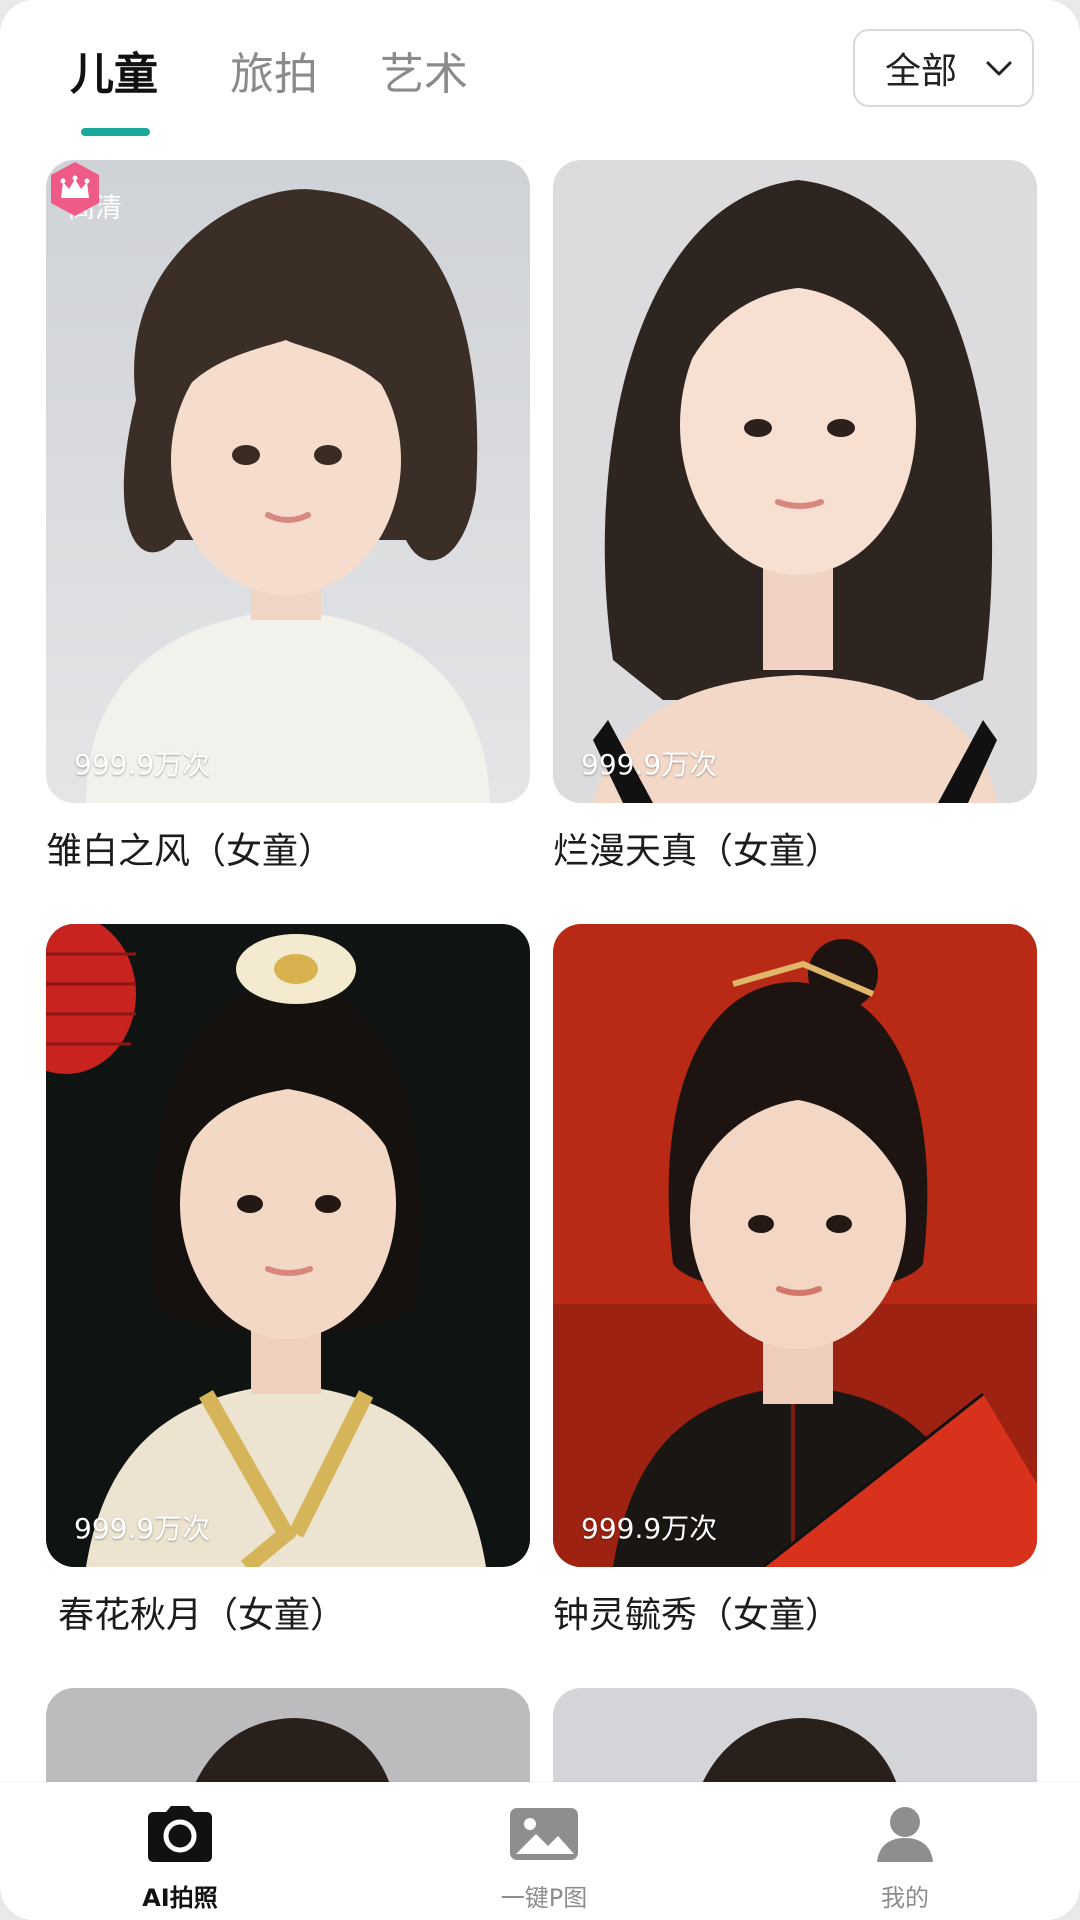 Image resolution: width=1080 pixels, height=1920 pixels. Describe the element at coordinates (75, 189) in the screenshot. I see `crown-icon` at that location.